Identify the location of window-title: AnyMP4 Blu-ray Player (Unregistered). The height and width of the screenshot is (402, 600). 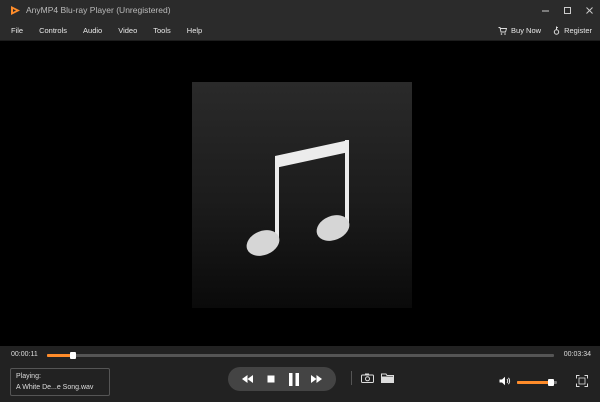
(98, 10).